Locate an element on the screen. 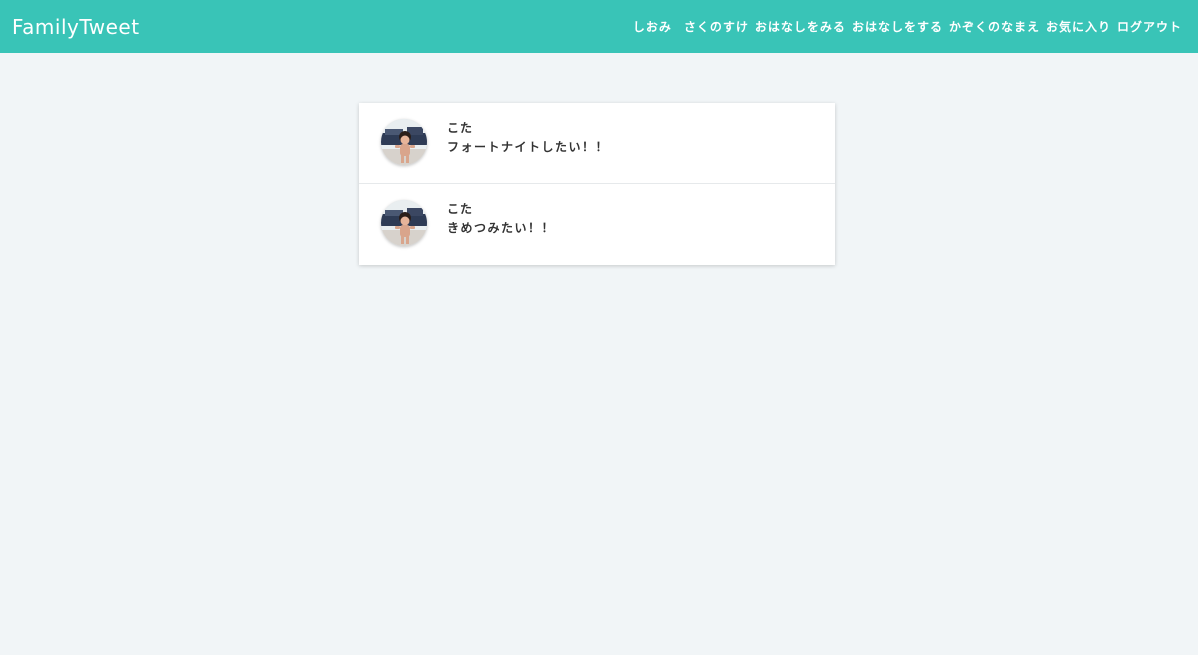 The image size is (1198, 655). tweet-text: きめつみたい！！ is located at coordinates (501, 228).